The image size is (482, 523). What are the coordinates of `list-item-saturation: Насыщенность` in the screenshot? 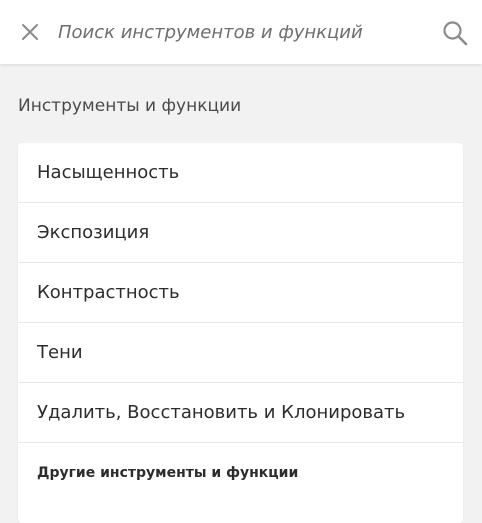 It's located at (240, 173).